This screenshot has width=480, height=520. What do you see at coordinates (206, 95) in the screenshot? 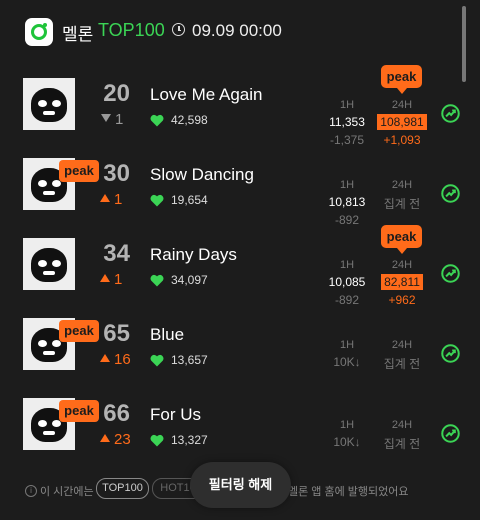
I see `song-title: Love Me Again` at bounding box center [206, 95].